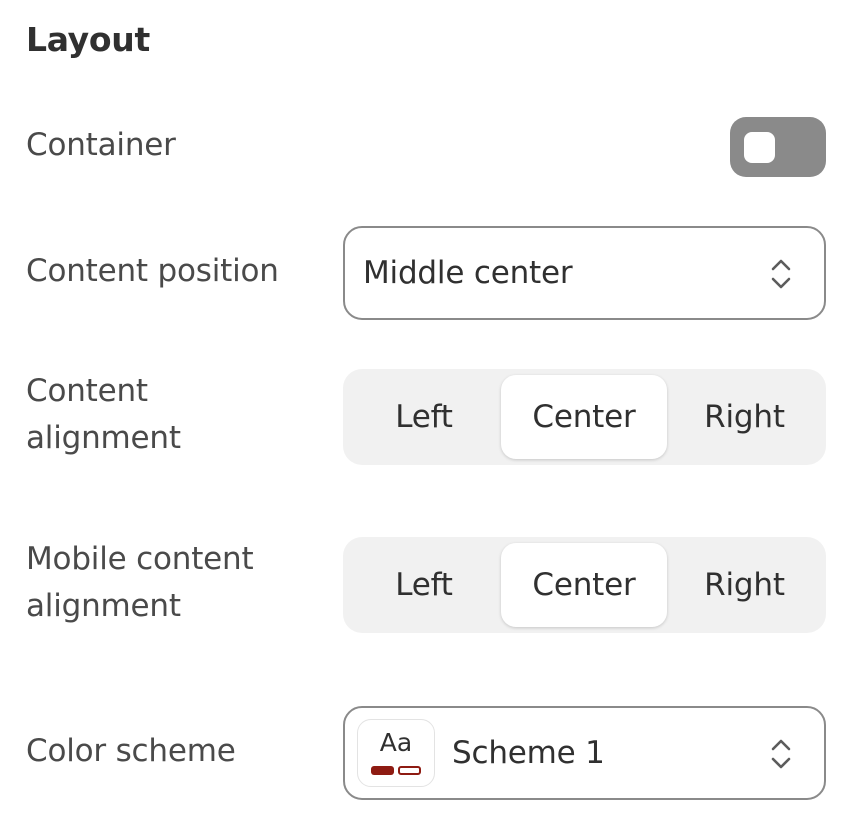 The height and width of the screenshot is (824, 854). I want to click on mobile-content-alignment-right: Right, so click(744, 585).